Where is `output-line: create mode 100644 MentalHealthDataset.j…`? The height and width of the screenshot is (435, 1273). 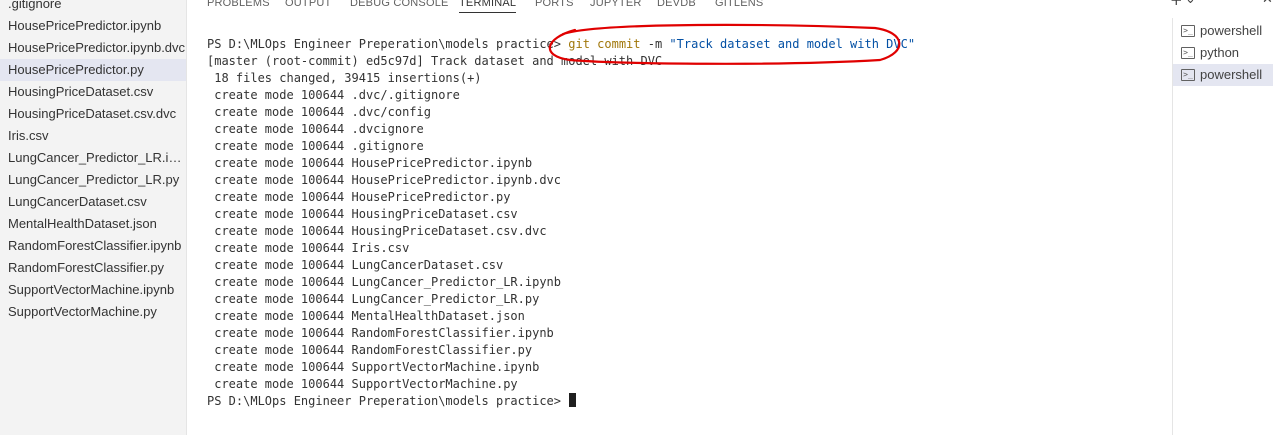 output-line: create mode 100644 MentalHealthDataset.j… is located at coordinates (366, 316).